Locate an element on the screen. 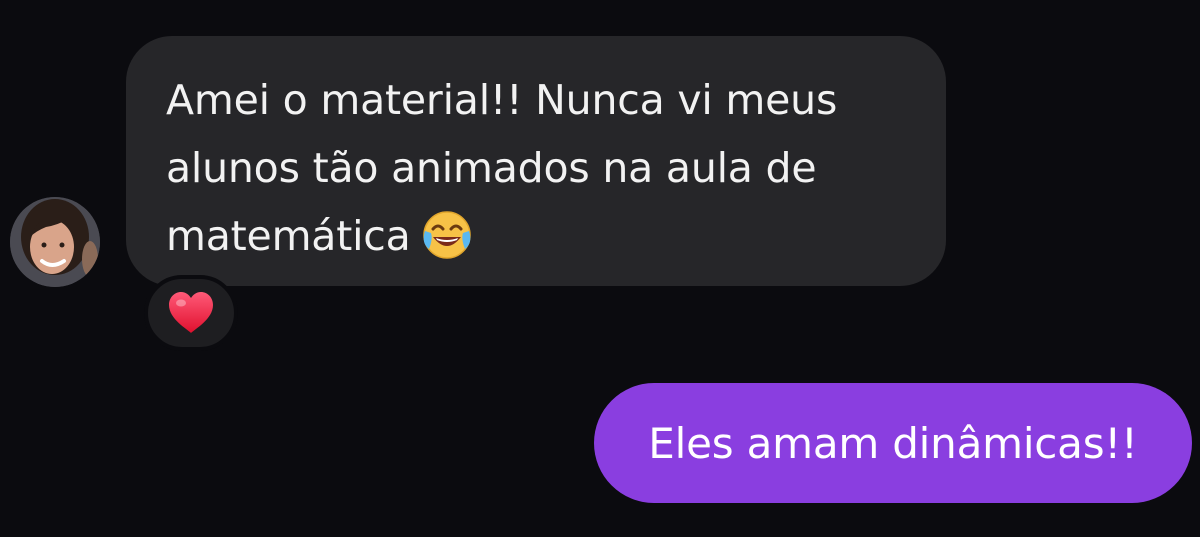  message-line: alunos tão animados na aula de is located at coordinates (491, 168).